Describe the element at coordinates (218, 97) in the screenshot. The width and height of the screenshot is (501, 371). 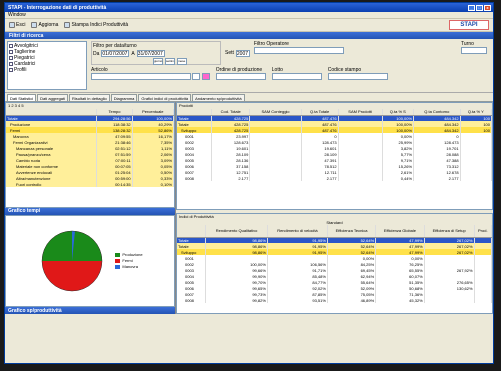
I see `tab-5: Andamento sp/produttività` at that location.